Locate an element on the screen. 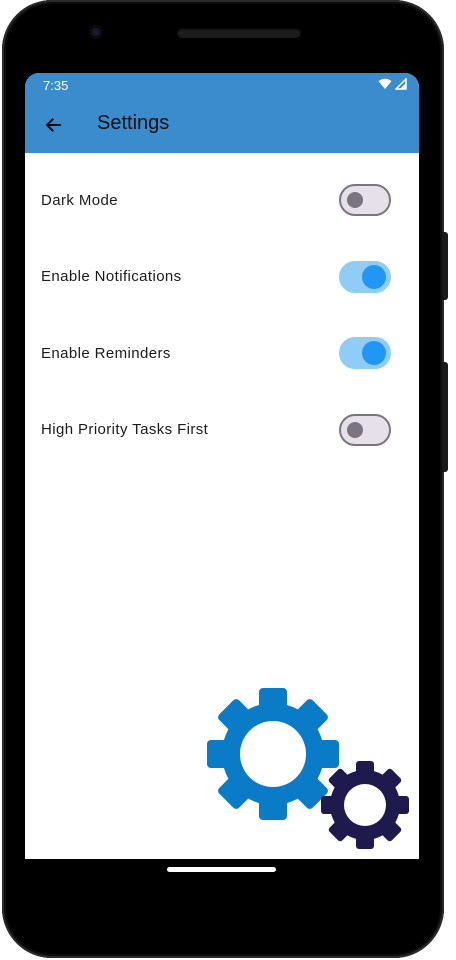 Image resolution: width=456 pixels, height=960 pixels. setting-row-notifications: Enable Notifications is located at coordinates (222, 277).